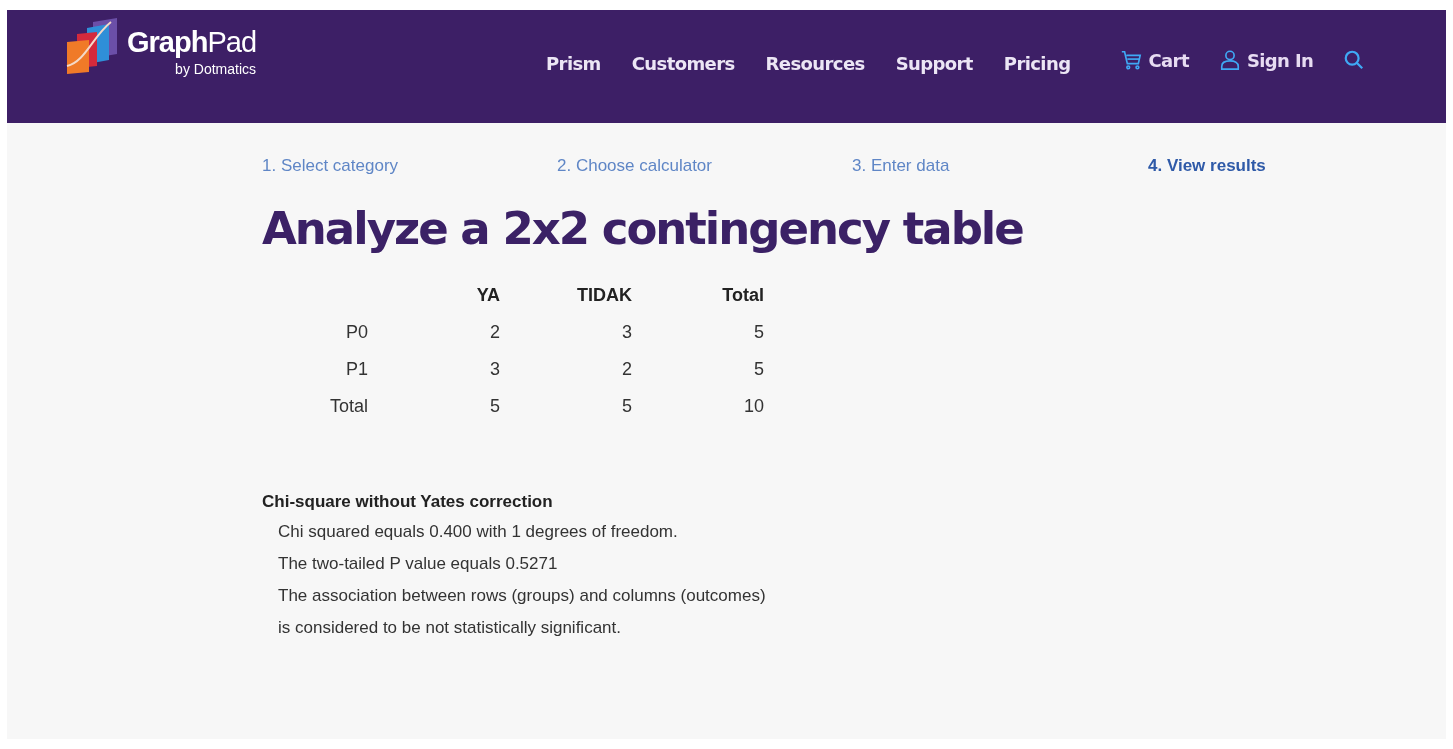 The height and width of the screenshot is (749, 1453). I want to click on cart-link: Cart, so click(1154, 60).